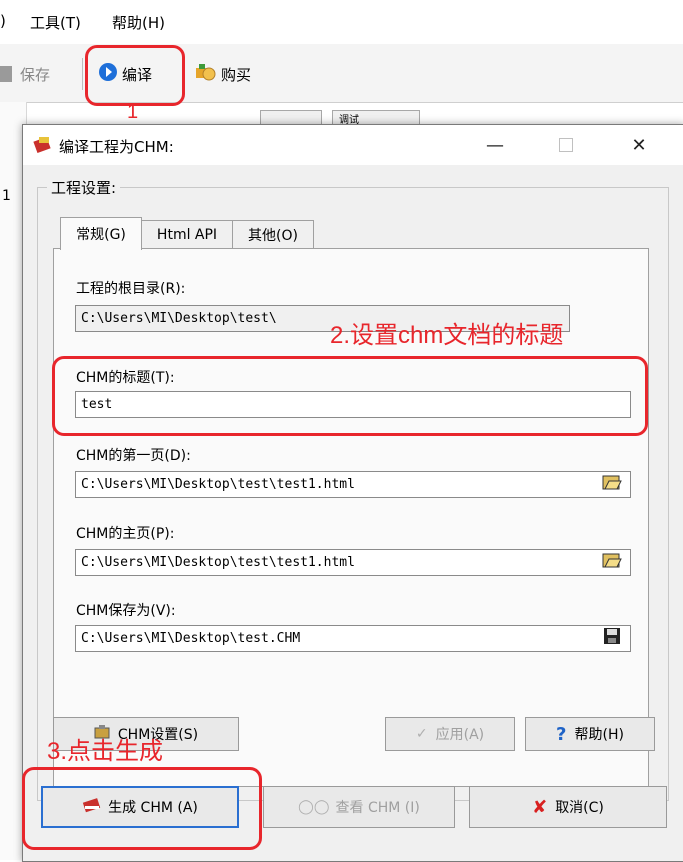 Image resolution: width=683 pixels, height=862 pixels. I want to click on browse-first-page-button, so click(612, 484).